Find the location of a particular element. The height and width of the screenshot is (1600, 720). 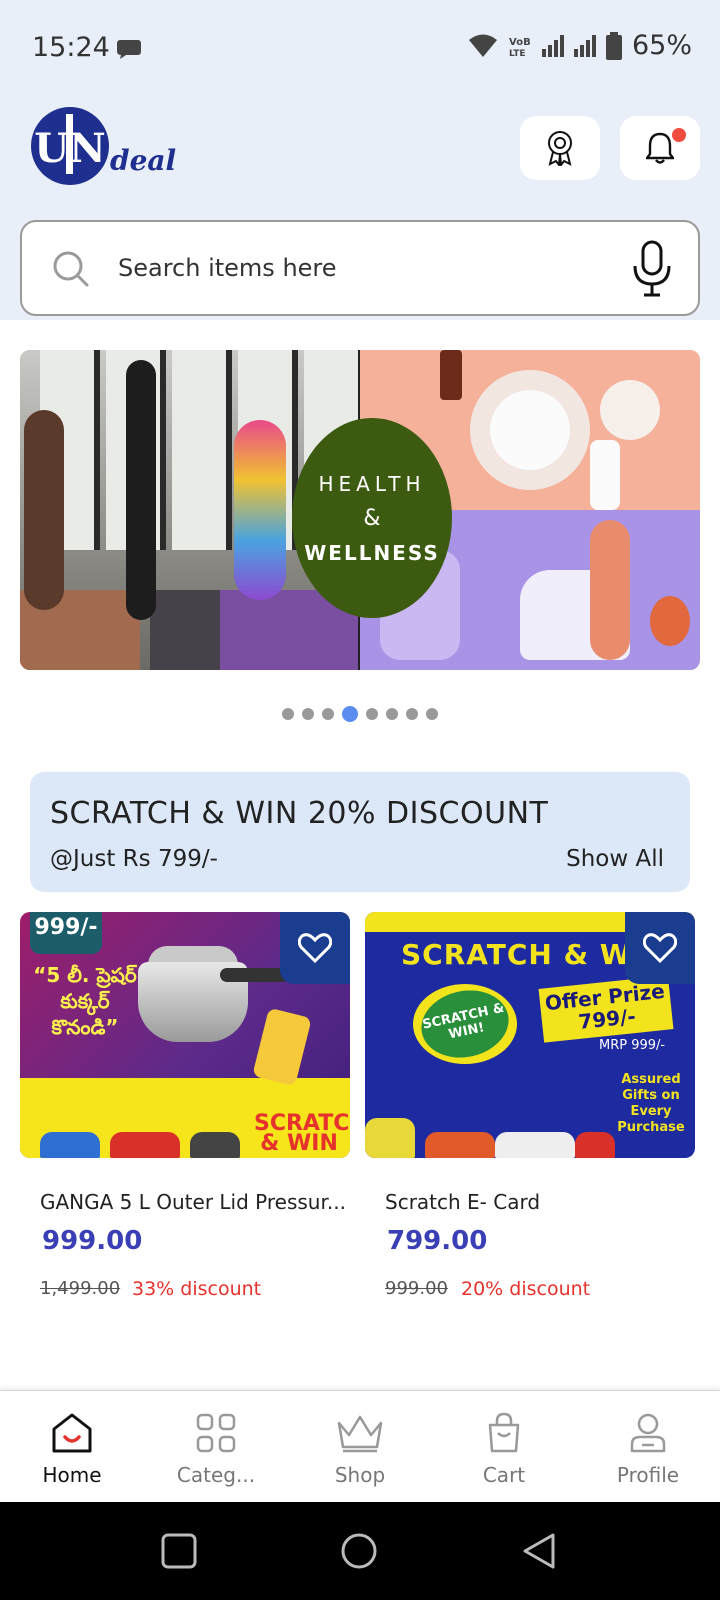

promo-title: SCRATCH & WIN 20% DISCOUNT is located at coordinates (299, 813).